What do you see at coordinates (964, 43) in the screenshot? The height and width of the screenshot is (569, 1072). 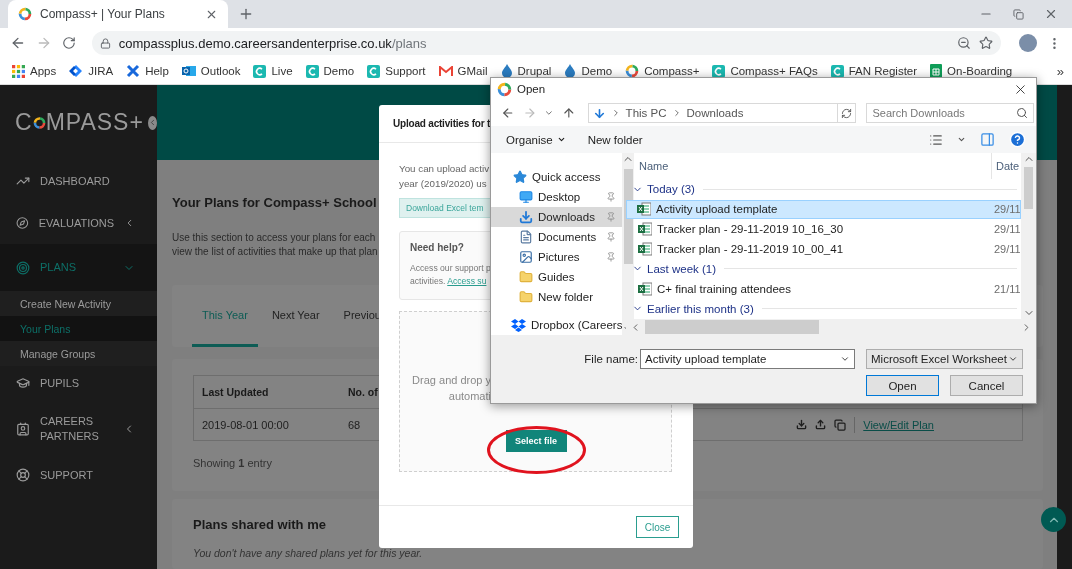 I see `zoom-icon` at bounding box center [964, 43].